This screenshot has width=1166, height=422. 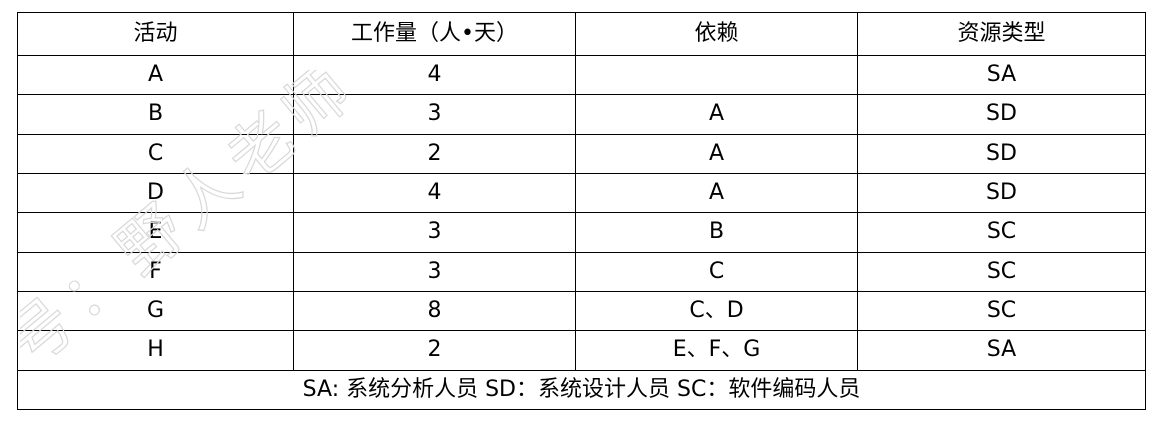 I want to click on header-row: 活动 工作量（人•天） 依赖 资源类型, so click(x=581, y=34).